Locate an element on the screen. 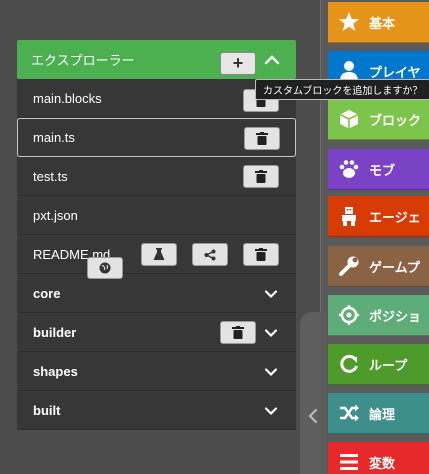  file-item-readme: README.md is located at coordinates (156, 257).